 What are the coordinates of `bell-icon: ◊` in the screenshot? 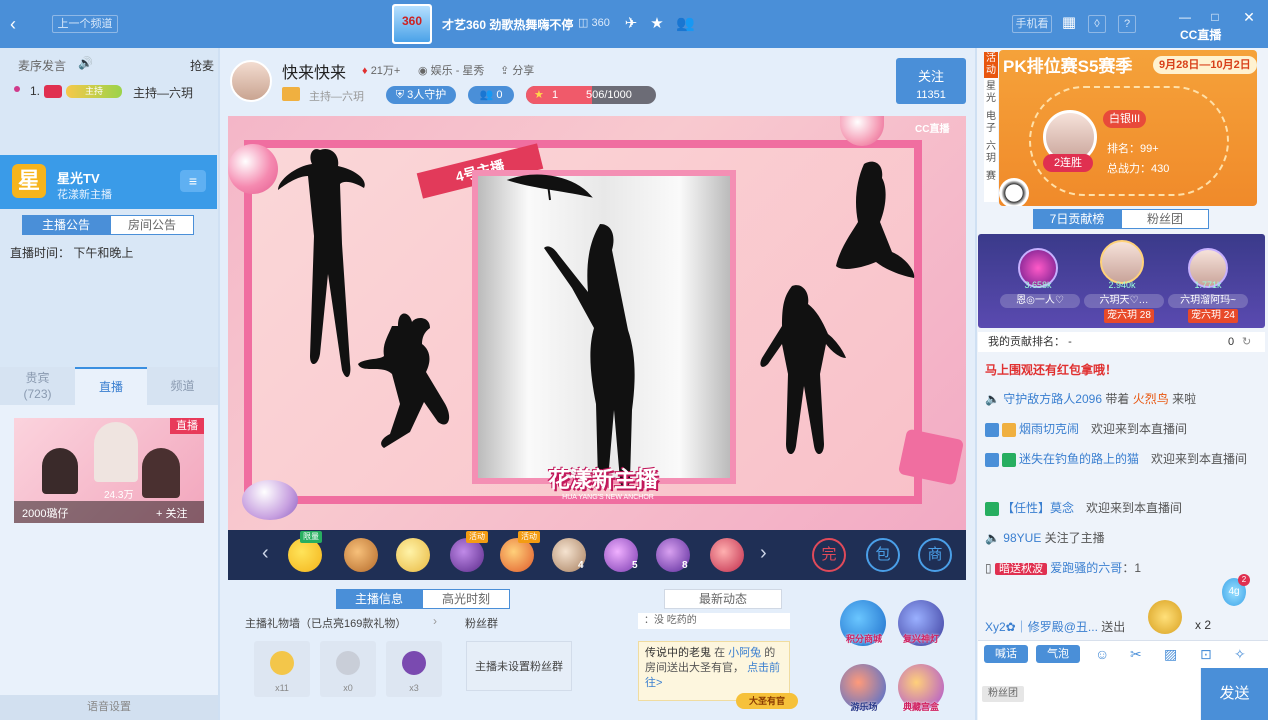 It's located at (1097, 24).